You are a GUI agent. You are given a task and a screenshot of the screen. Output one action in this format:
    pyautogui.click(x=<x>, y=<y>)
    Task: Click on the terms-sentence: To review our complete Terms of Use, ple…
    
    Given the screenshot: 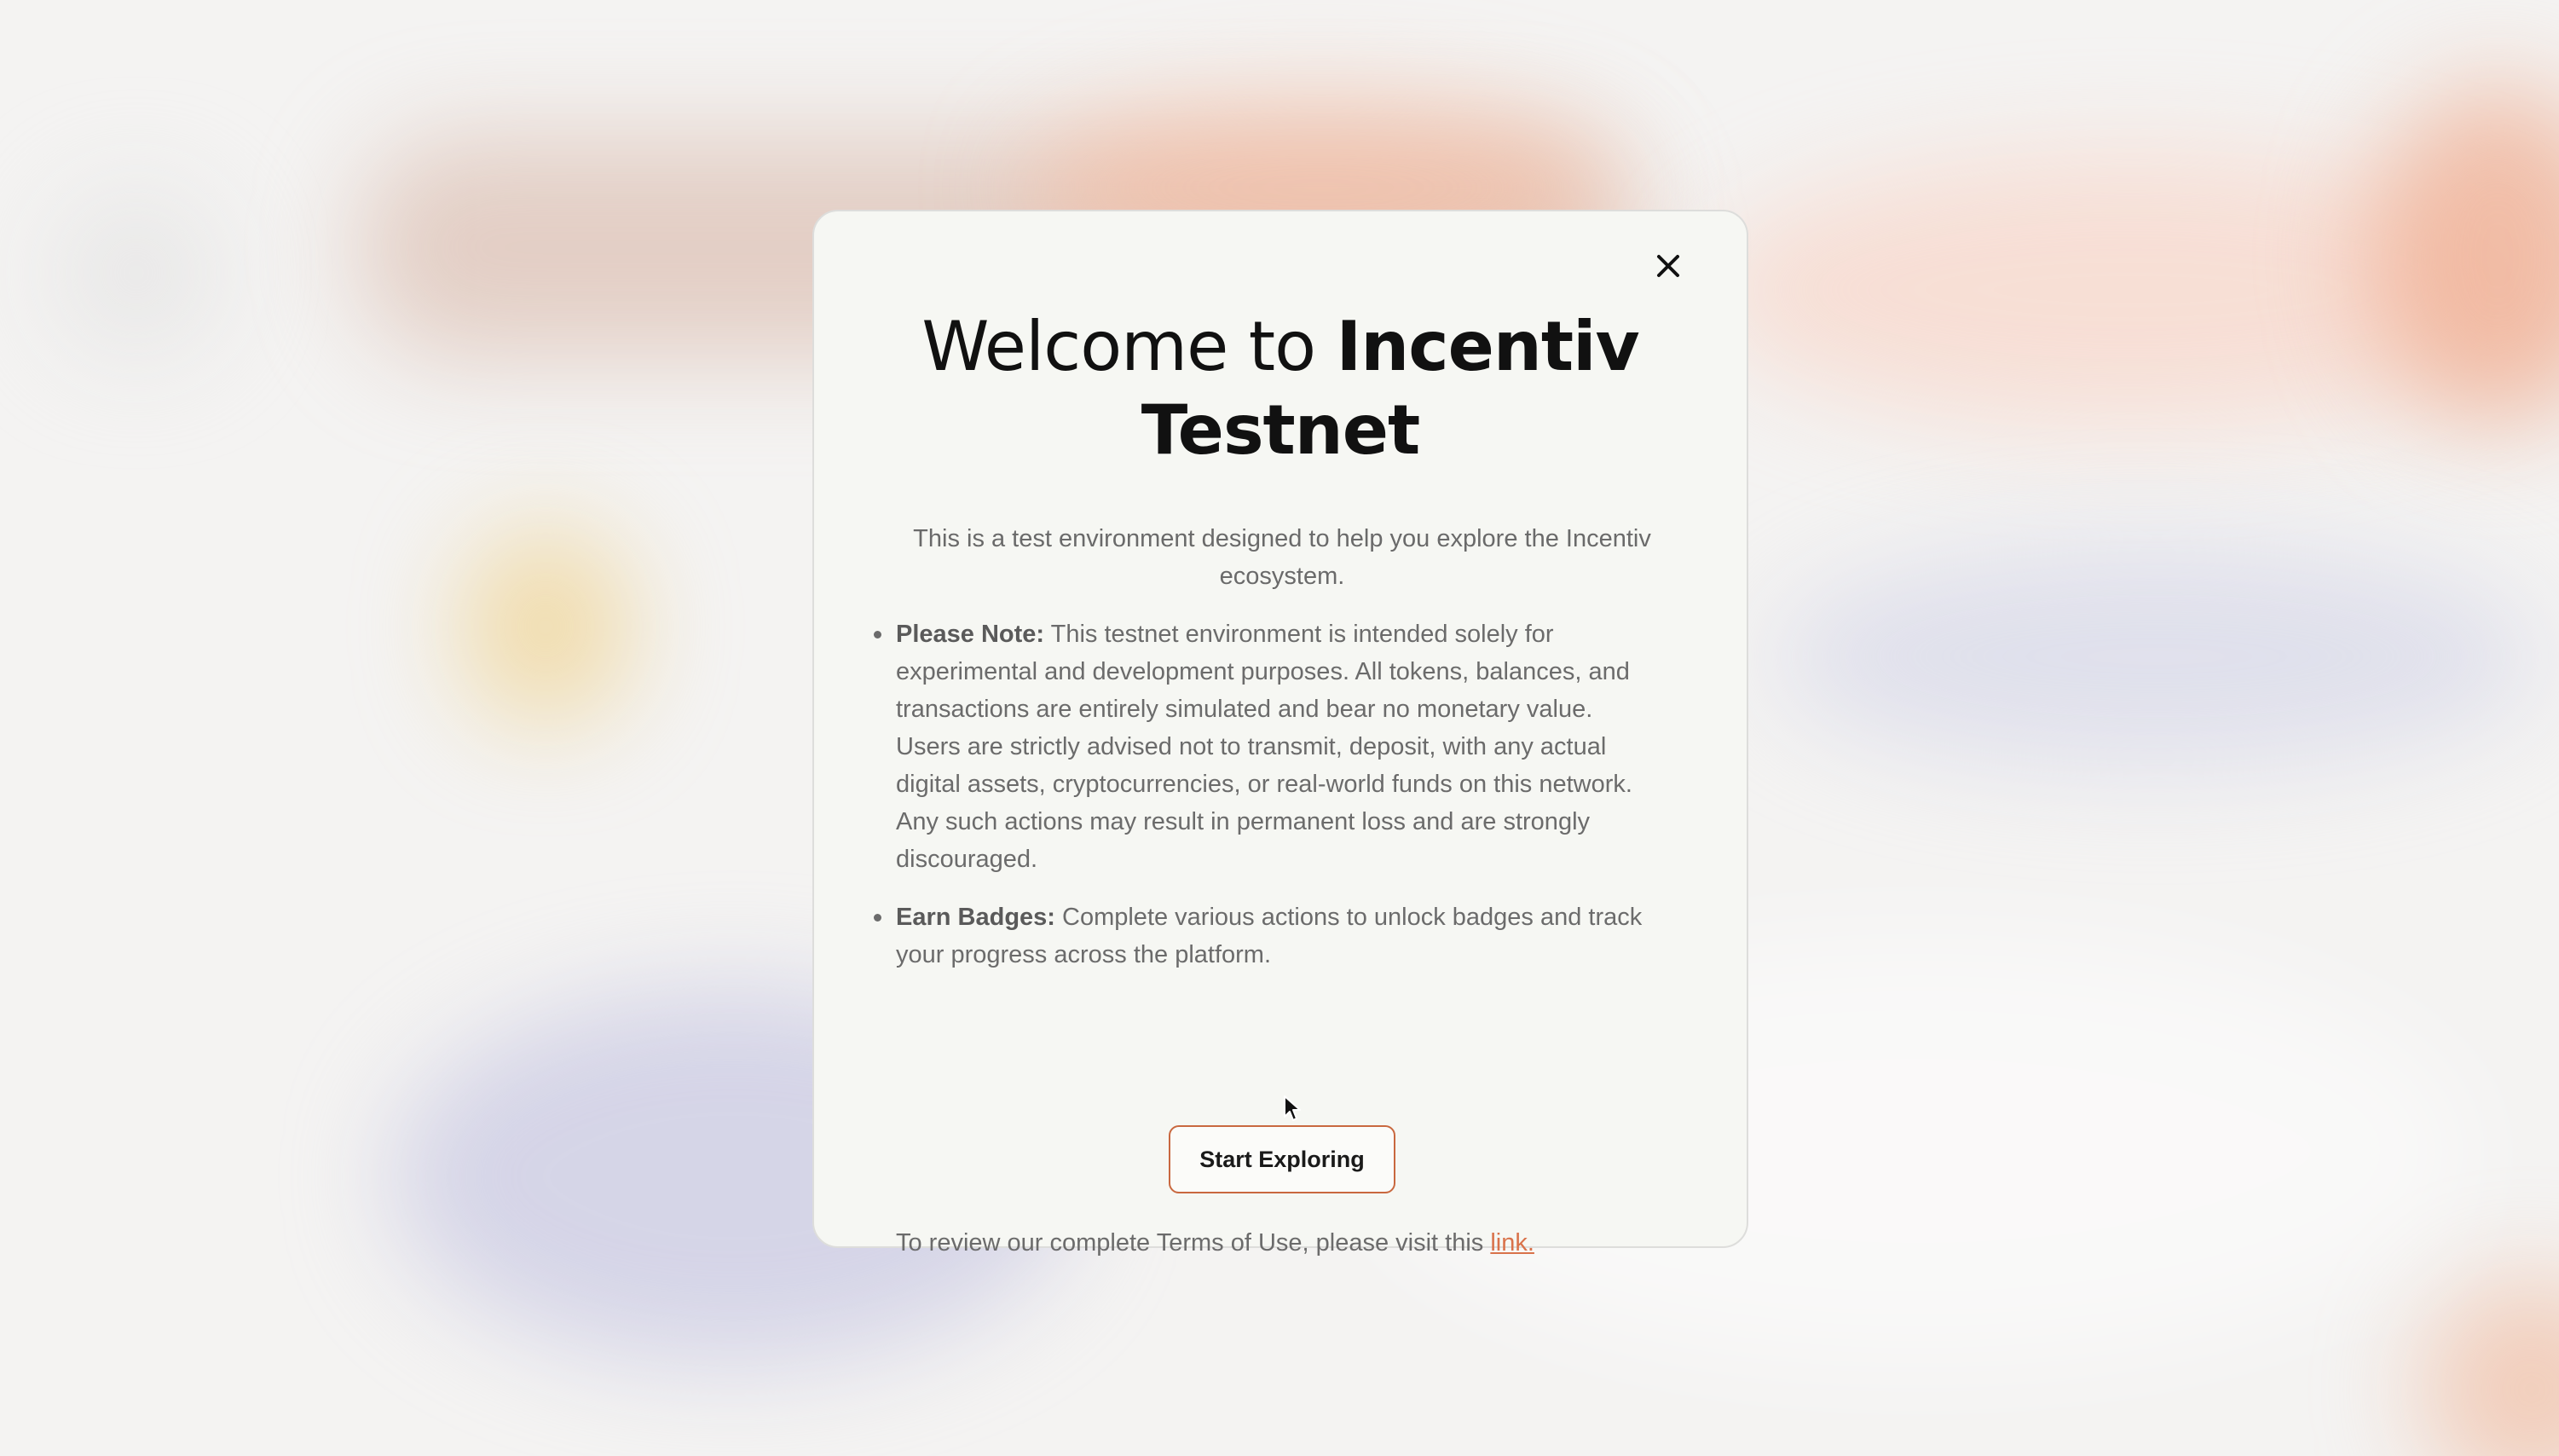 What is the action you would take?
    pyautogui.click(x=1193, y=1243)
    